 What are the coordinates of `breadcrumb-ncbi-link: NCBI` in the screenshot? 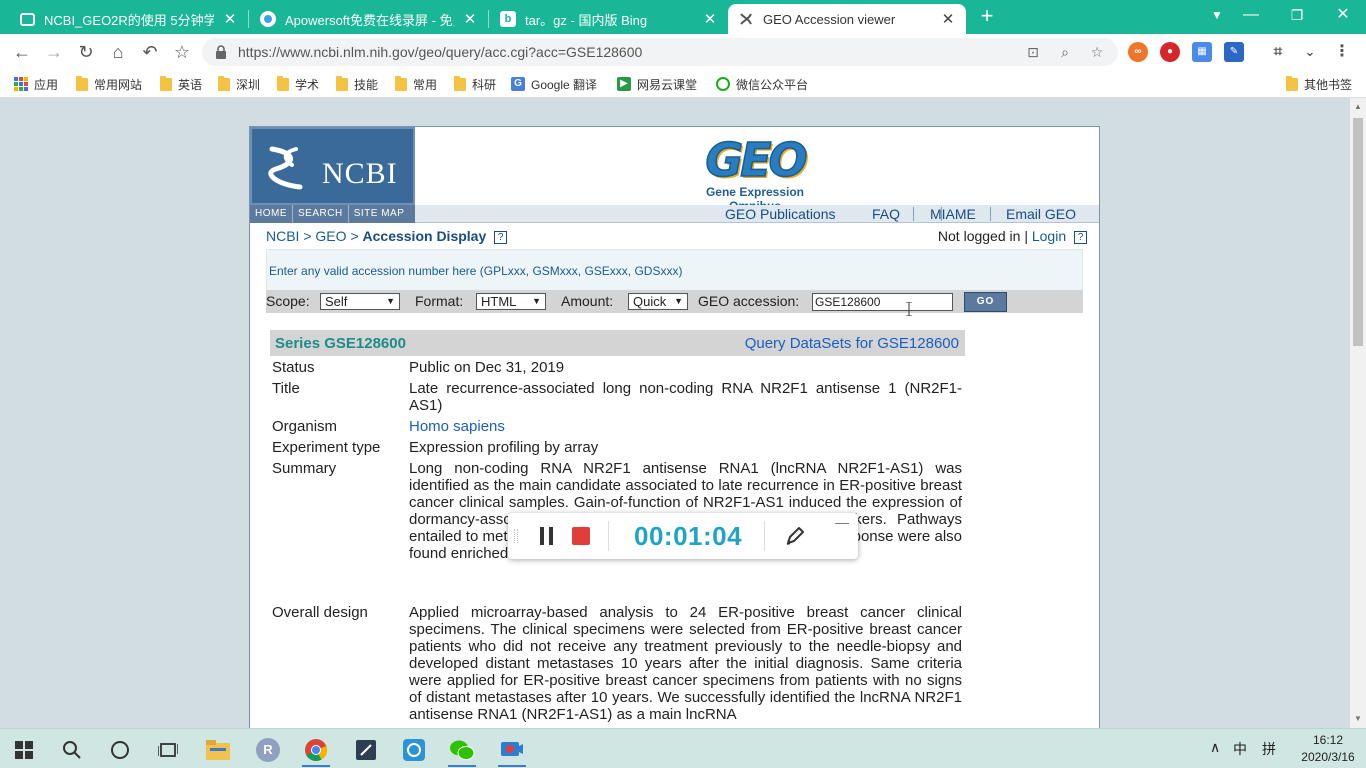 It's located at (282, 236).